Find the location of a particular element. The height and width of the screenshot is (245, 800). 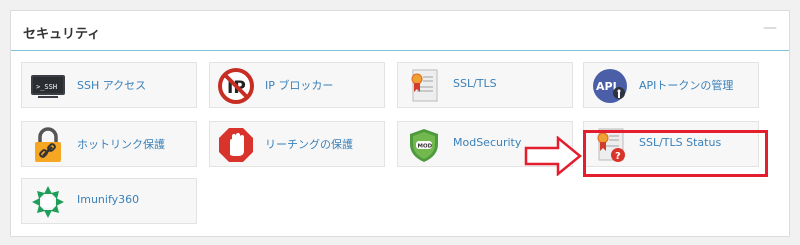

tile-imunify360: Imunify360 is located at coordinates (109, 201).